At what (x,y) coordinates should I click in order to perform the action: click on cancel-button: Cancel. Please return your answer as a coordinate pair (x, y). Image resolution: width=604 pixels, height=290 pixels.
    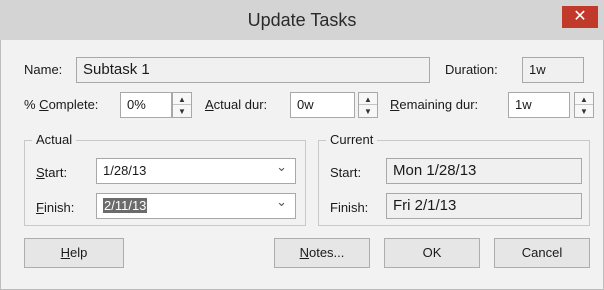
    Looking at the image, I should click on (542, 253).